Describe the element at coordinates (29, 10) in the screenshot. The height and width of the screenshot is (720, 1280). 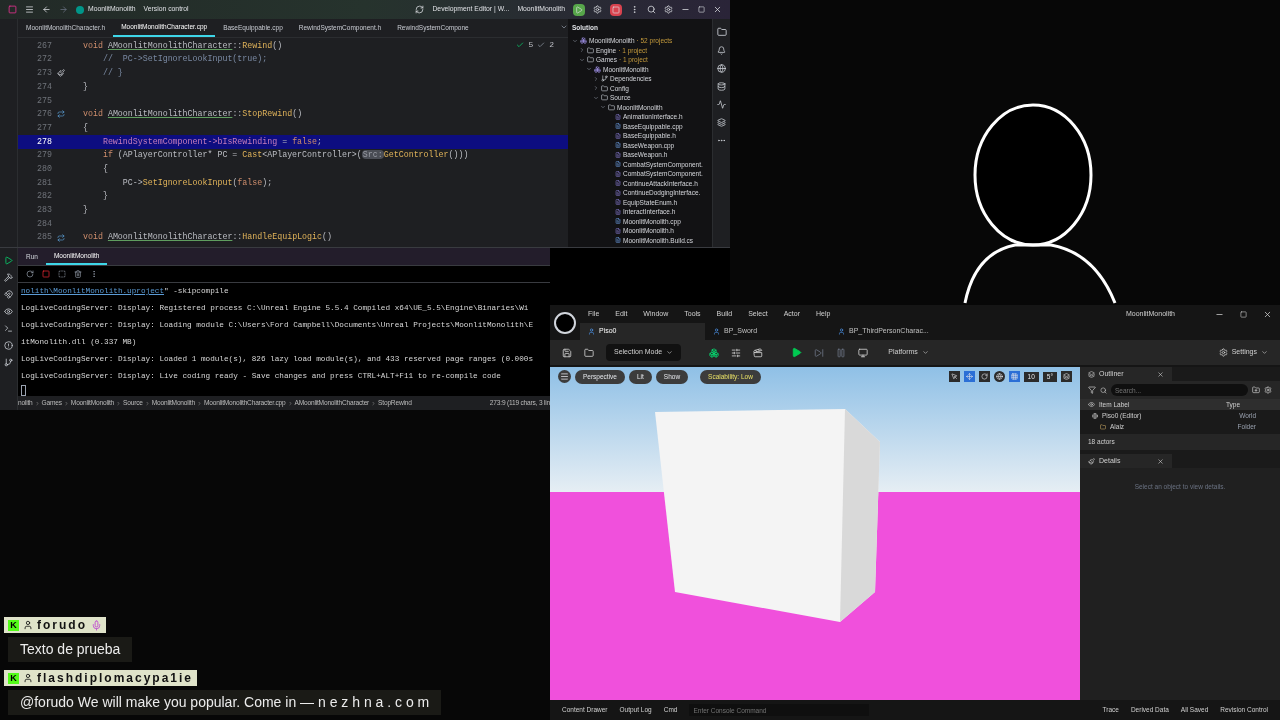
I see `menu-icon` at that location.